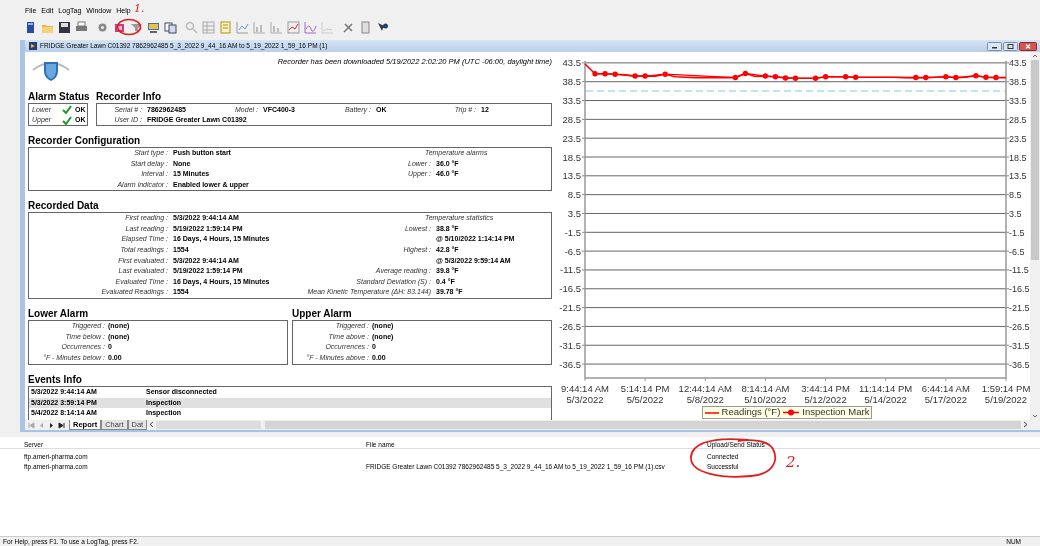 The height and width of the screenshot is (546, 1040). Describe the element at coordinates (585, 394) in the screenshot. I see `axis-tick-label: 9:44:14 AM 5/3/2022` at that location.